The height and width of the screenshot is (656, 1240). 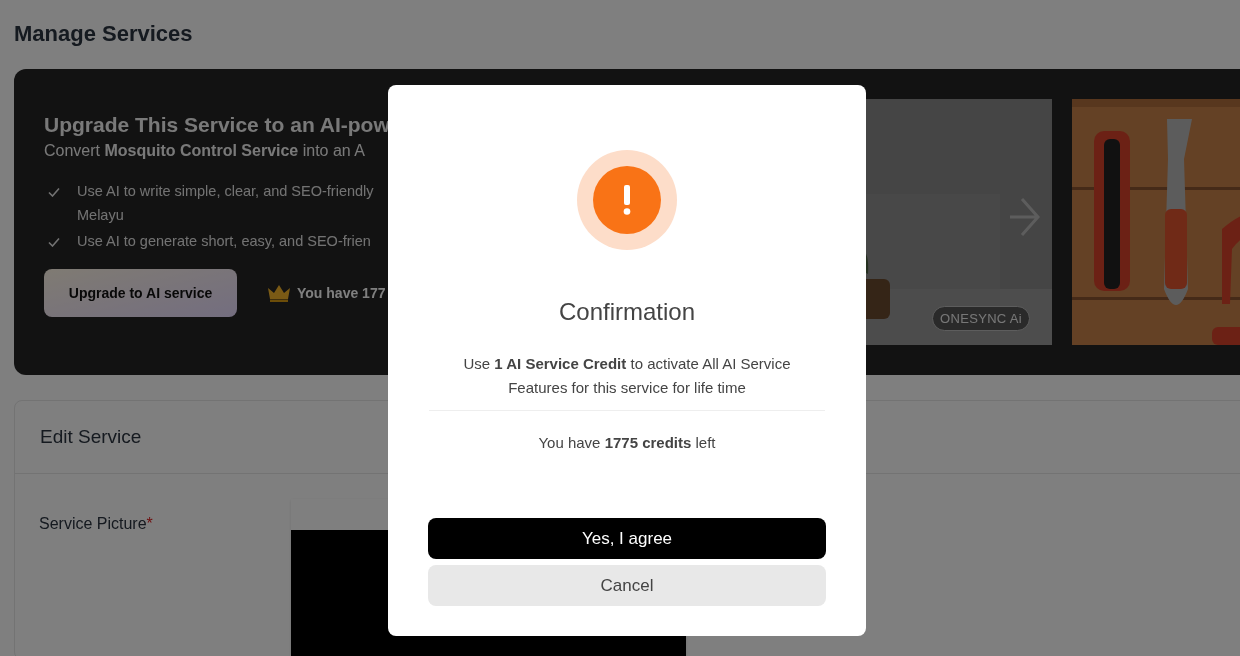 I want to click on dialog-message: Use 1 AI Service Credit to activate All AI Service Features for this service for life time, so click(x=627, y=376).